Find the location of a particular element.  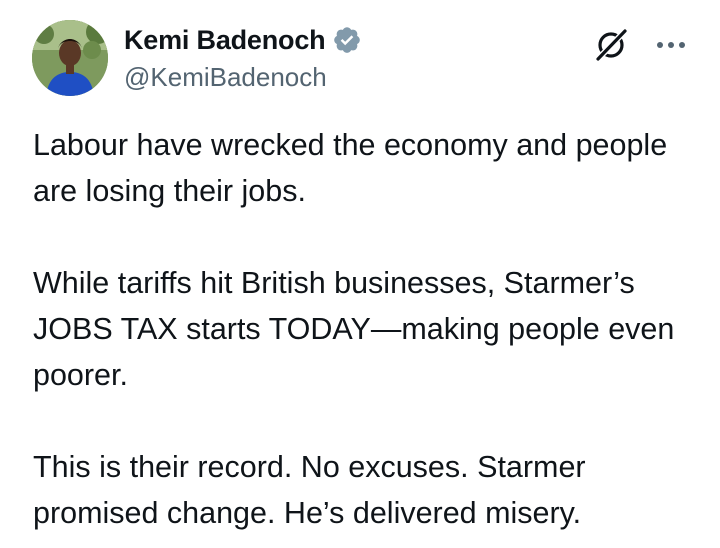

author-name-row: Kemi Badenoch is located at coordinates (243, 40).